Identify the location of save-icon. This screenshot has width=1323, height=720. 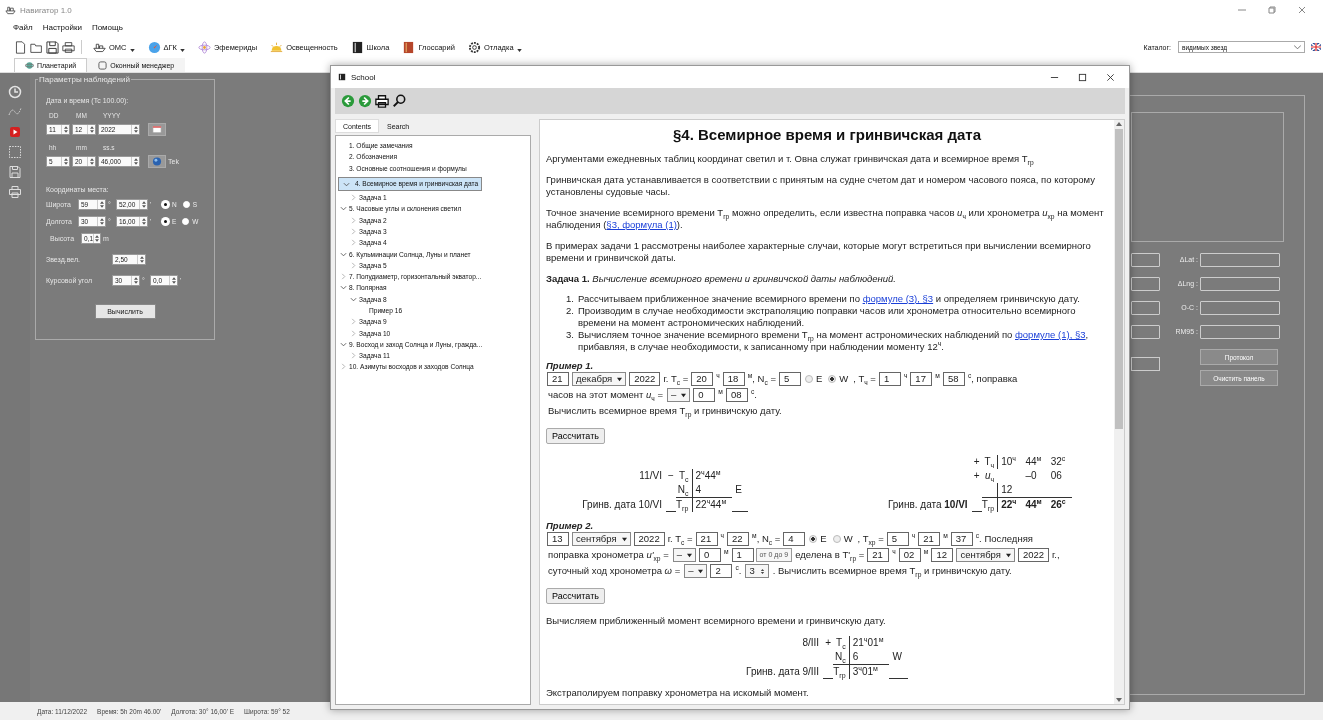
(52, 47).